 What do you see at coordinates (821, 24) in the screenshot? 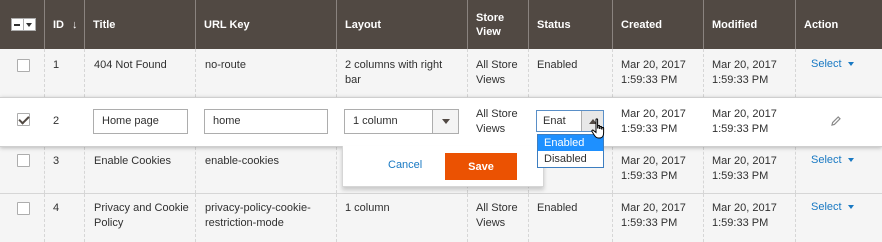
I see `column-header-action: Action` at bounding box center [821, 24].